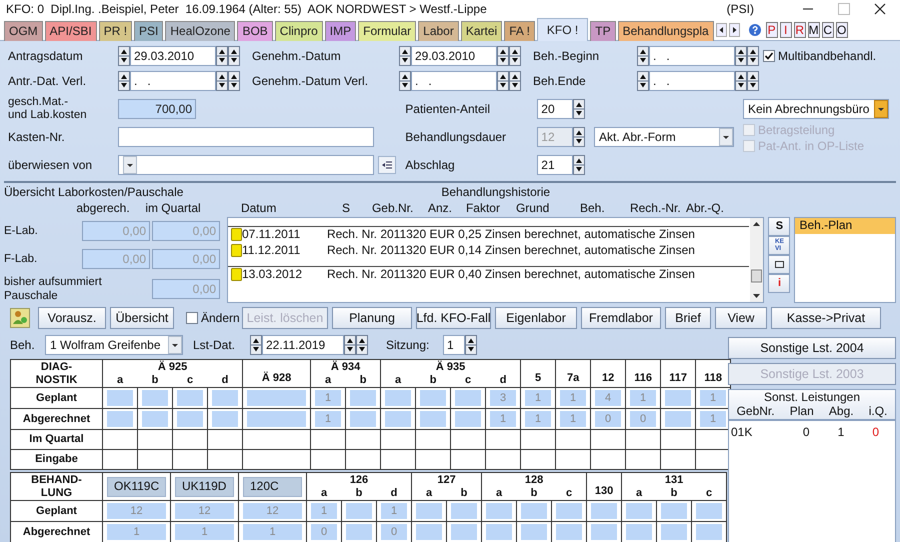  I want to click on tab: Behandlungspla, so click(666, 31).